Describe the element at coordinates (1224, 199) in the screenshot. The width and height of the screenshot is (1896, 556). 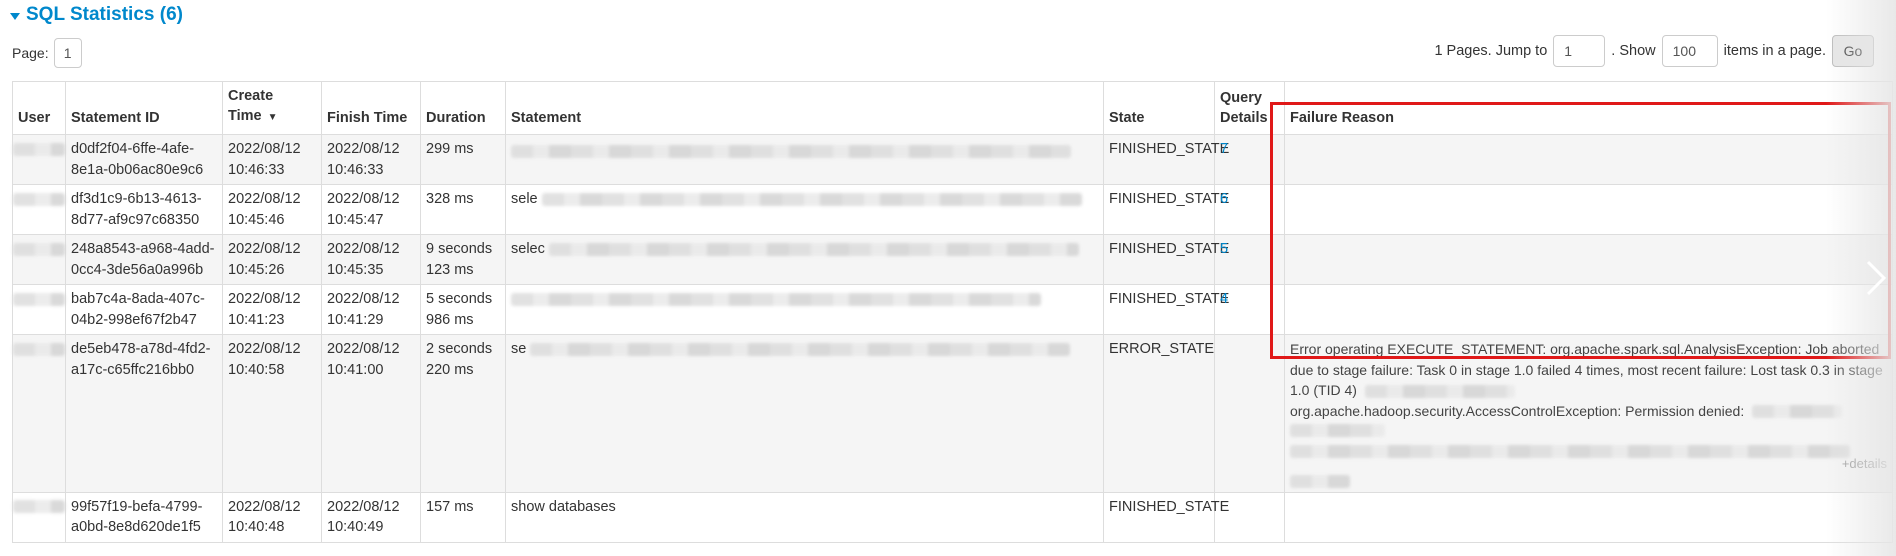
I see `query-details-link: 6` at that location.